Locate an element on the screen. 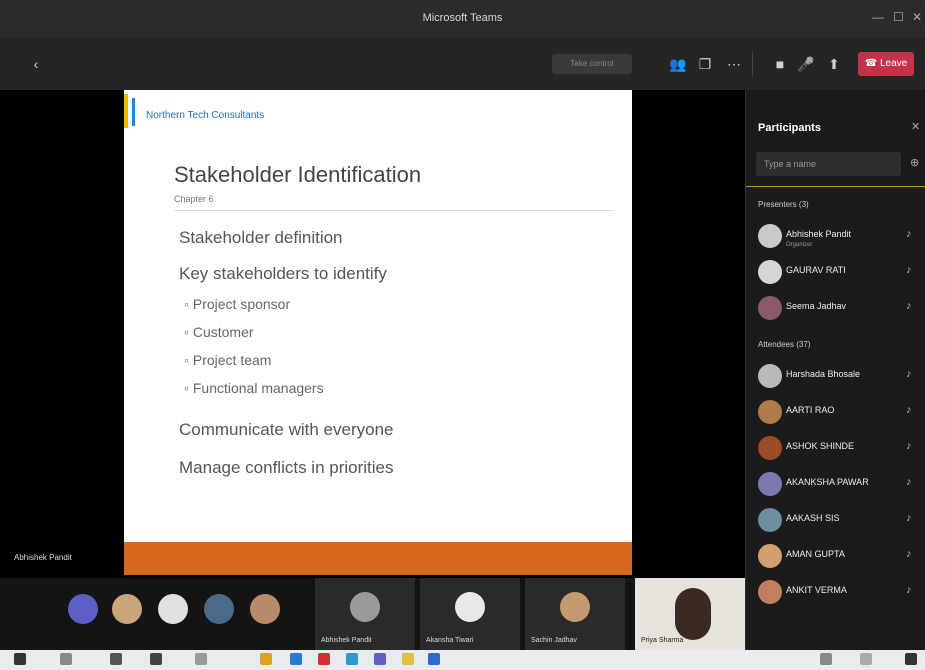  participant-row: AMAN GUPTA ♪ is located at coordinates (835, 556).